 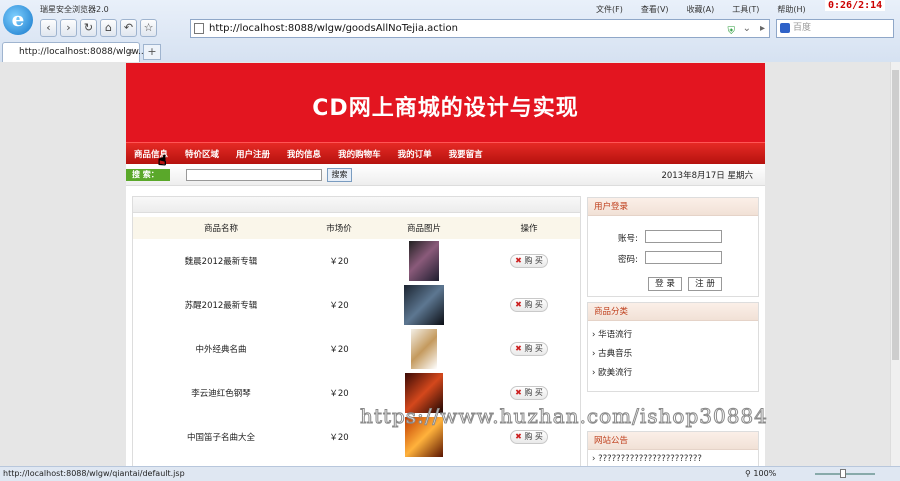 I want to click on search-engine-icon, so click(x=785, y=28).